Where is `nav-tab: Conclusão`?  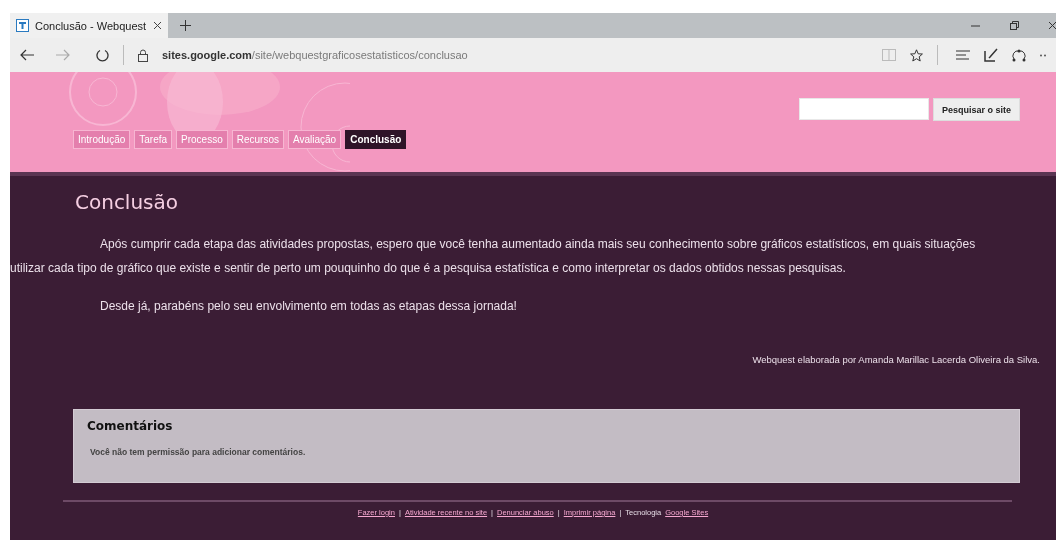
nav-tab: Conclusão is located at coordinates (376, 139).